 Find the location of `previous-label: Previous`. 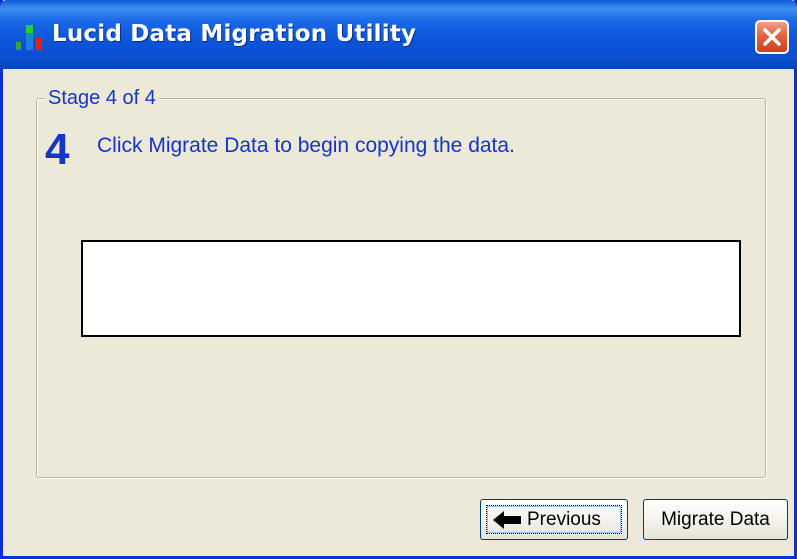

previous-label: Previous is located at coordinates (564, 519).